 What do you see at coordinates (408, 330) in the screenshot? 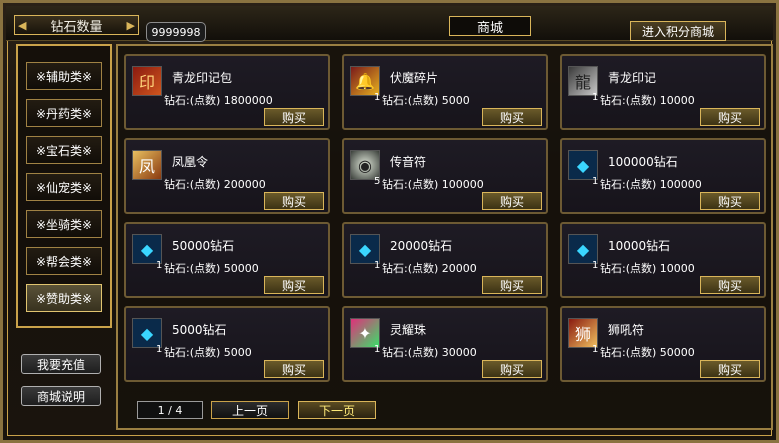
I see `item-name: 灵耀珠` at bounding box center [408, 330].